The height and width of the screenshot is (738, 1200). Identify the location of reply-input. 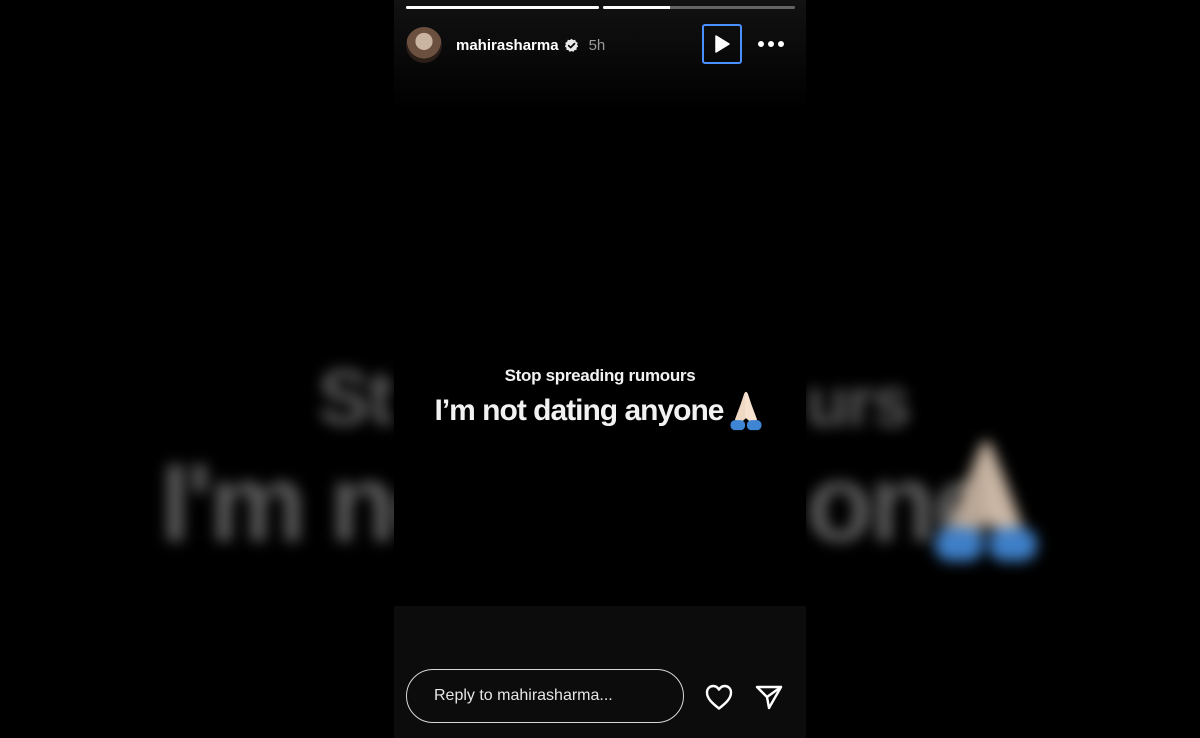
(549, 696).